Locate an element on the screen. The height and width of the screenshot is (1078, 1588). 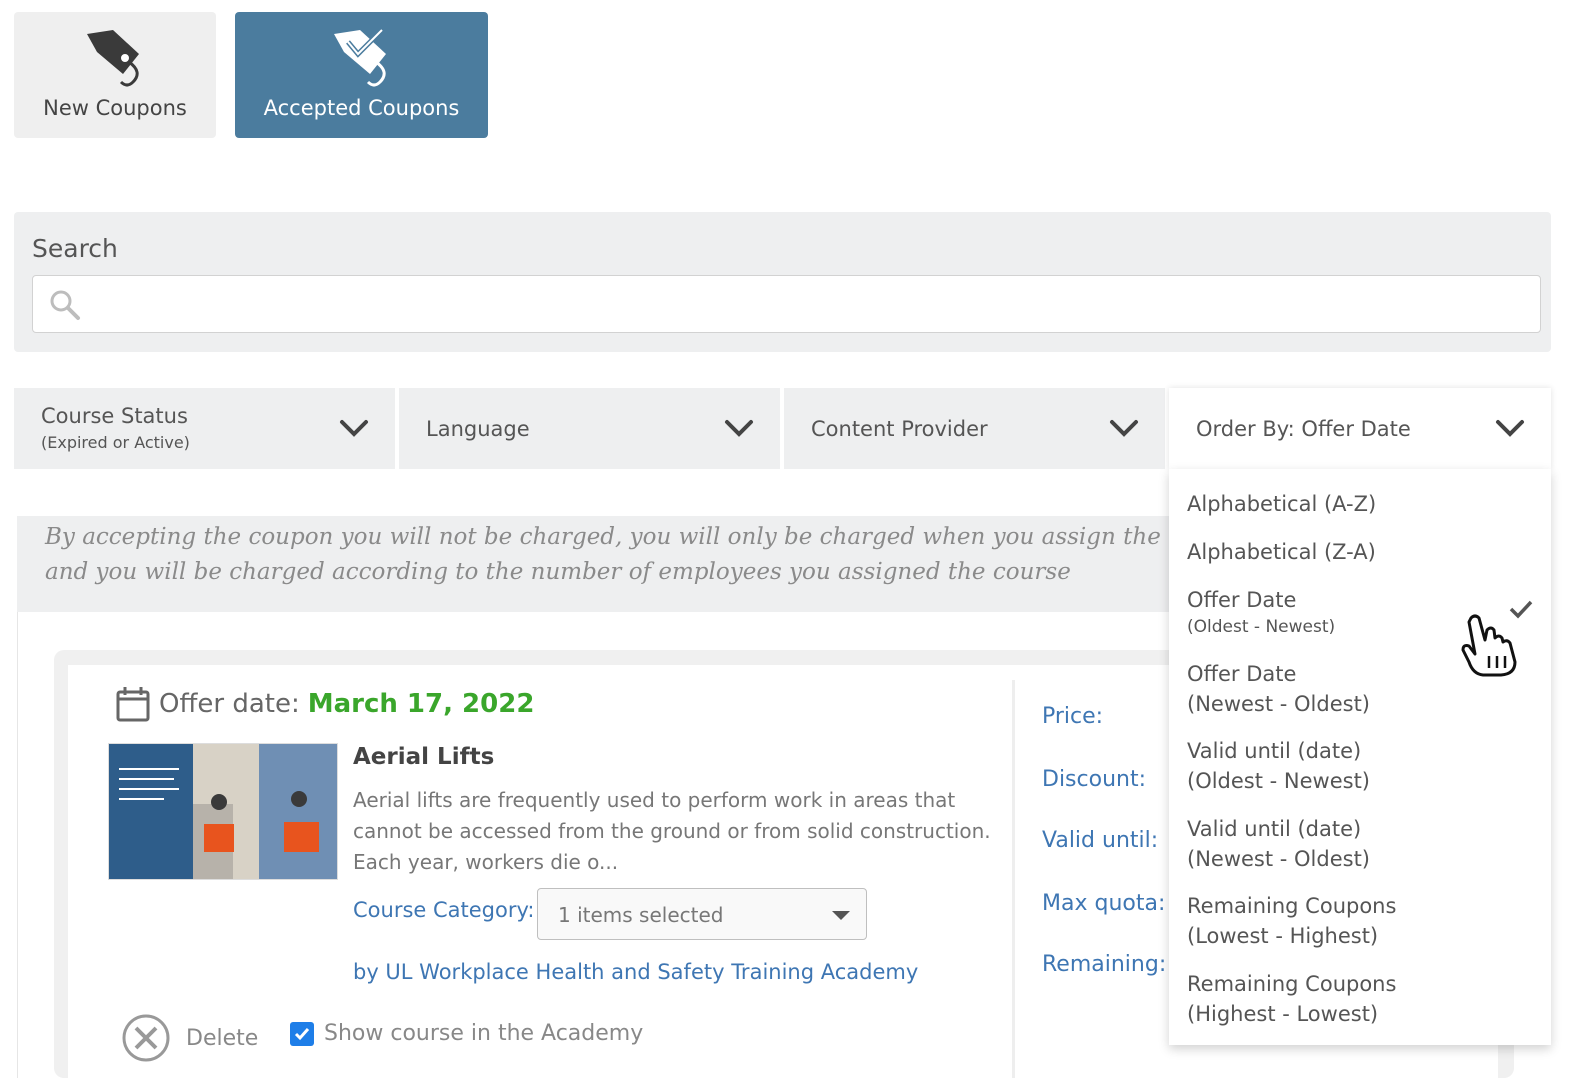
filter-content-provider: Content Provider is located at coordinates (974, 428).